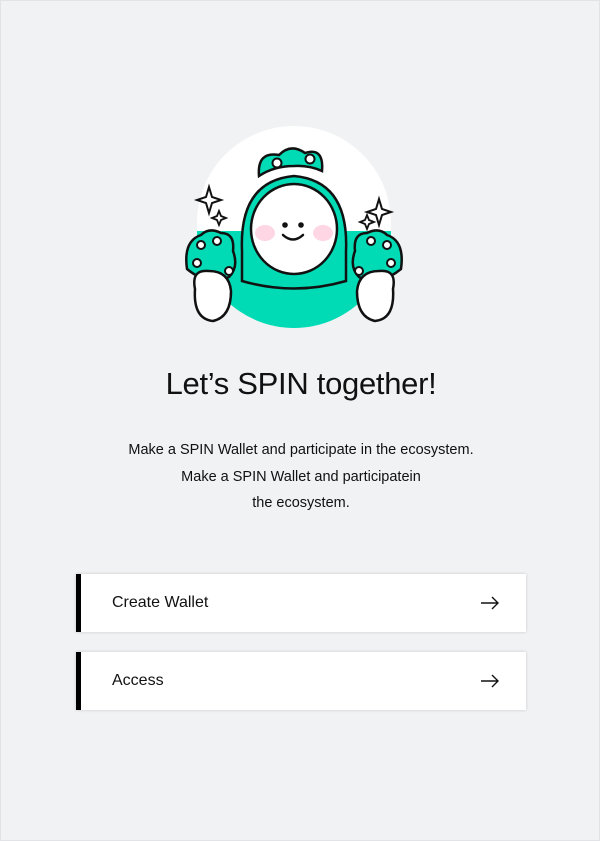 This screenshot has width=600, height=841. Describe the element at coordinates (301, 681) in the screenshot. I see `access-button: Access` at that location.